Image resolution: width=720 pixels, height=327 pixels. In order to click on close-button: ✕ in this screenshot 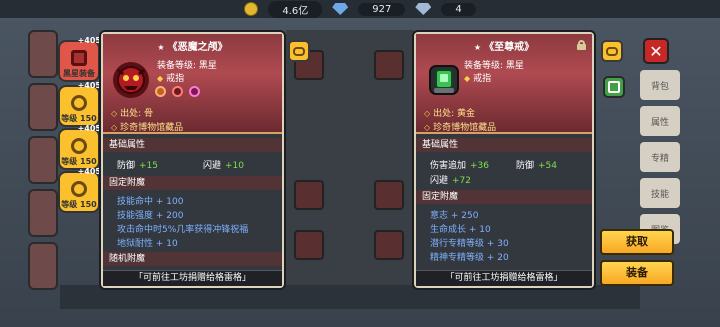, I will do `click(656, 51)`.